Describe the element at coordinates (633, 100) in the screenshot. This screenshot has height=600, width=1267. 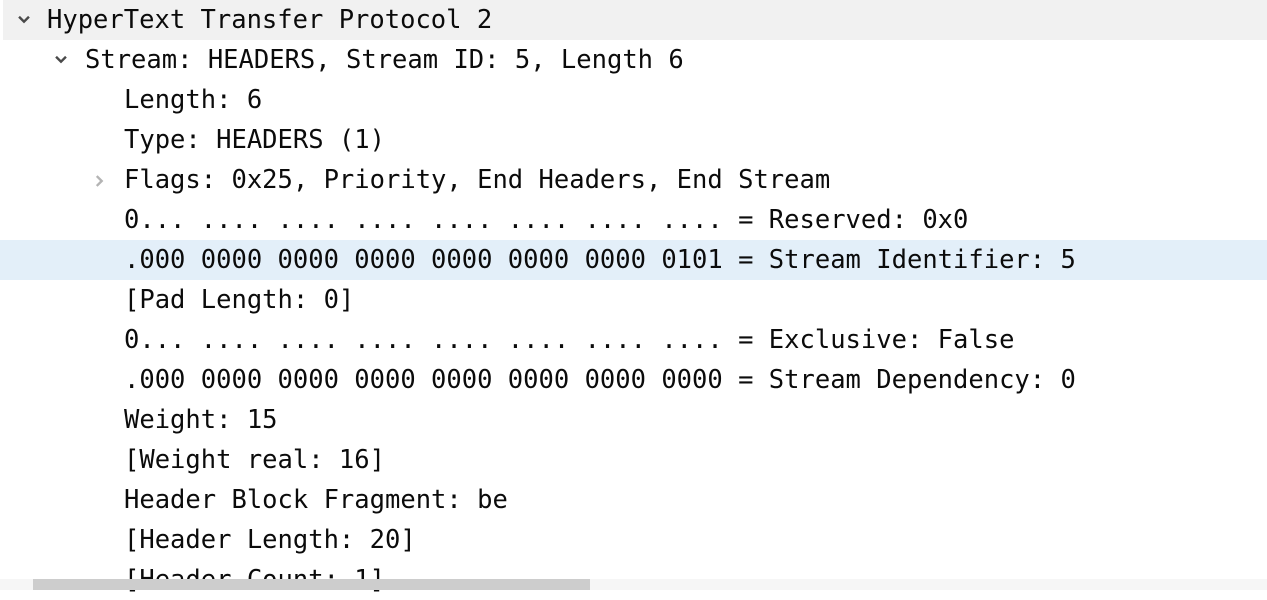
I see `tree-row: Length: 6` at that location.